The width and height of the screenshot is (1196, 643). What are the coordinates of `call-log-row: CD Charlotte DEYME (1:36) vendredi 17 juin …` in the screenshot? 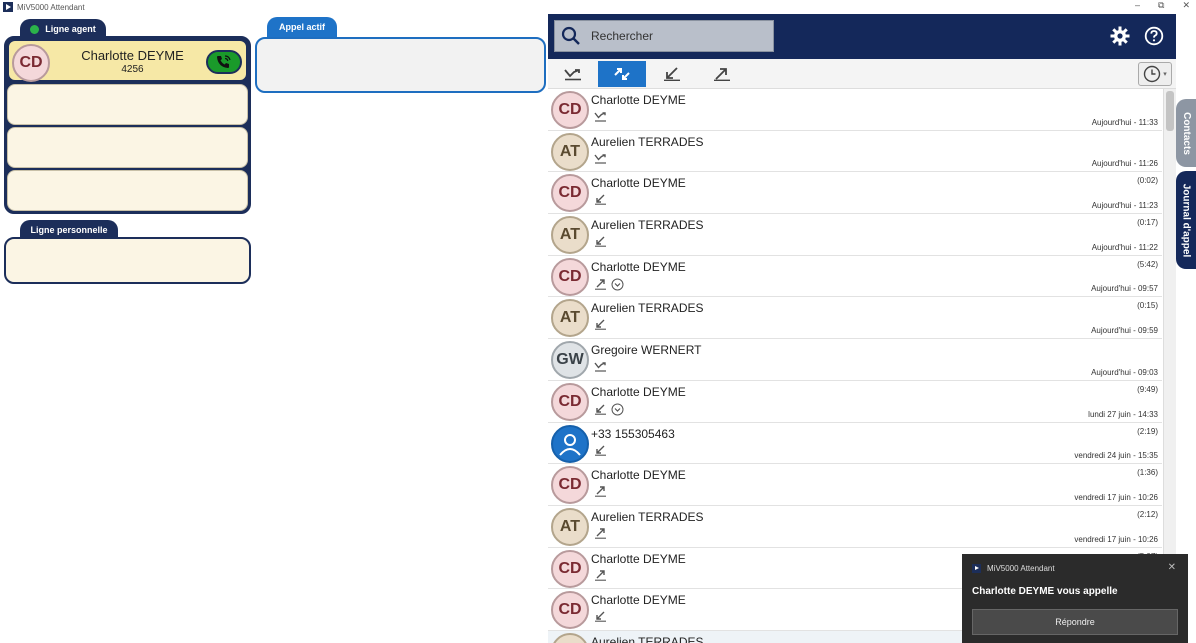 It's located at (855, 485).